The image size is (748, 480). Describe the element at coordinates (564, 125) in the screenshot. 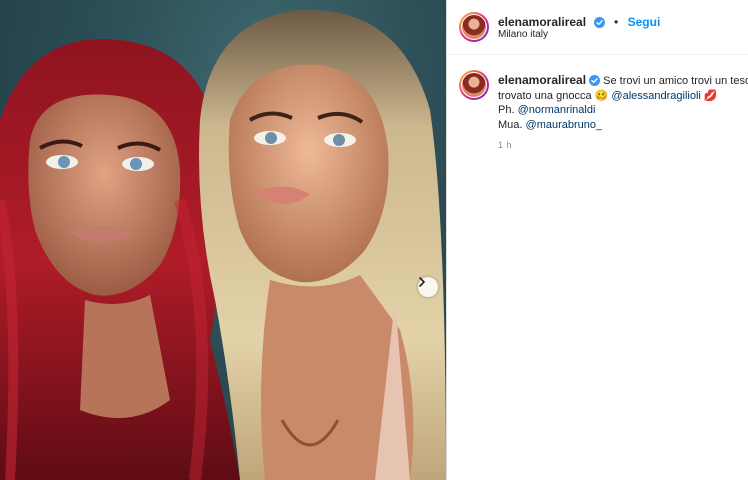

I see `mention-link: @maurabruno_` at that location.